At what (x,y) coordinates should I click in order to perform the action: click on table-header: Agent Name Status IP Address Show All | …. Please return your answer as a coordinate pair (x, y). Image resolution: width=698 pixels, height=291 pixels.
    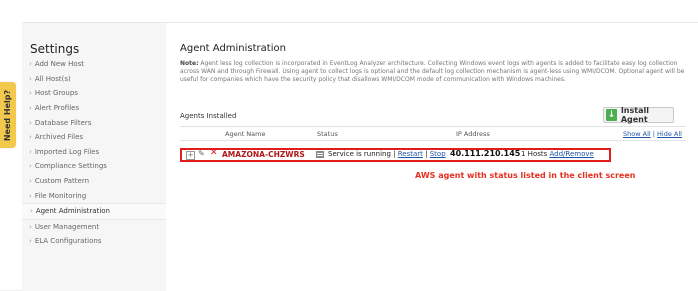
    Looking at the image, I should click on (433, 133).